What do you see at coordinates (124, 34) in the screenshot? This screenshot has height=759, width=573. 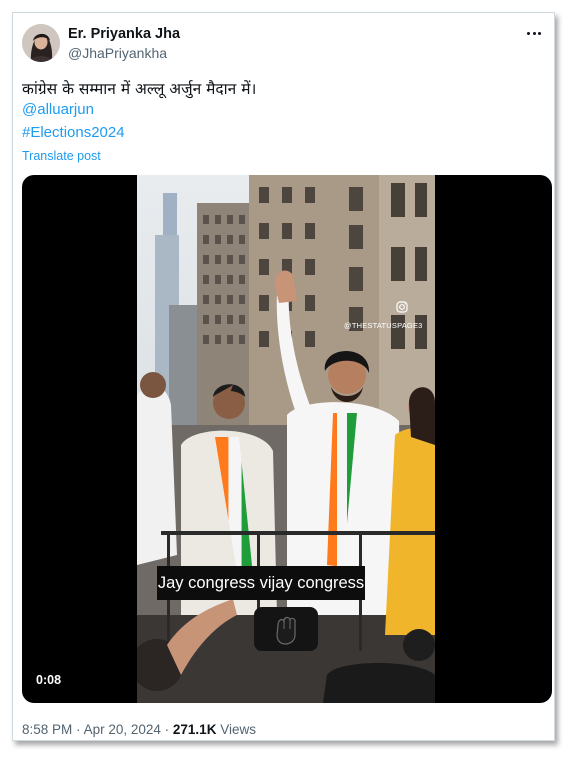 I see `author-name: Er. Priyanka Jha` at bounding box center [124, 34].